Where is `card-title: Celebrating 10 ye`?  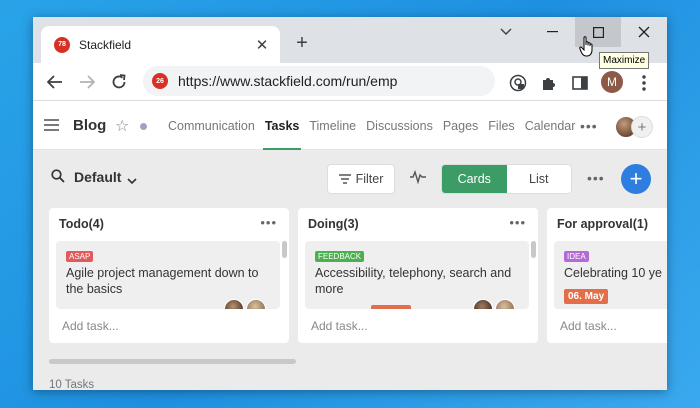
card-title: Celebrating 10 ye is located at coordinates (613, 273).